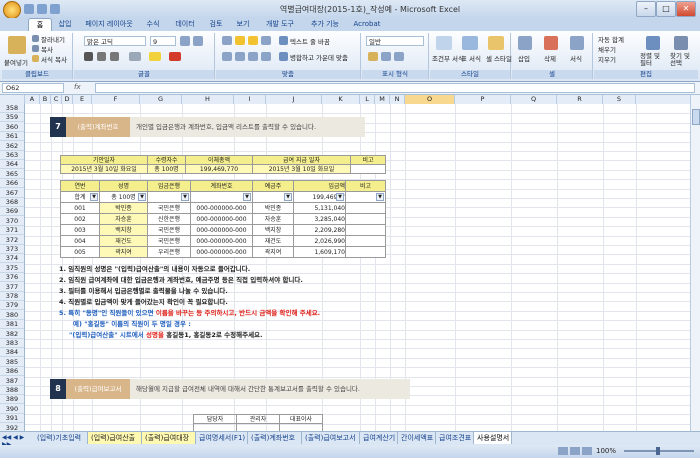  I want to click on italic-icon, so click(101, 56).